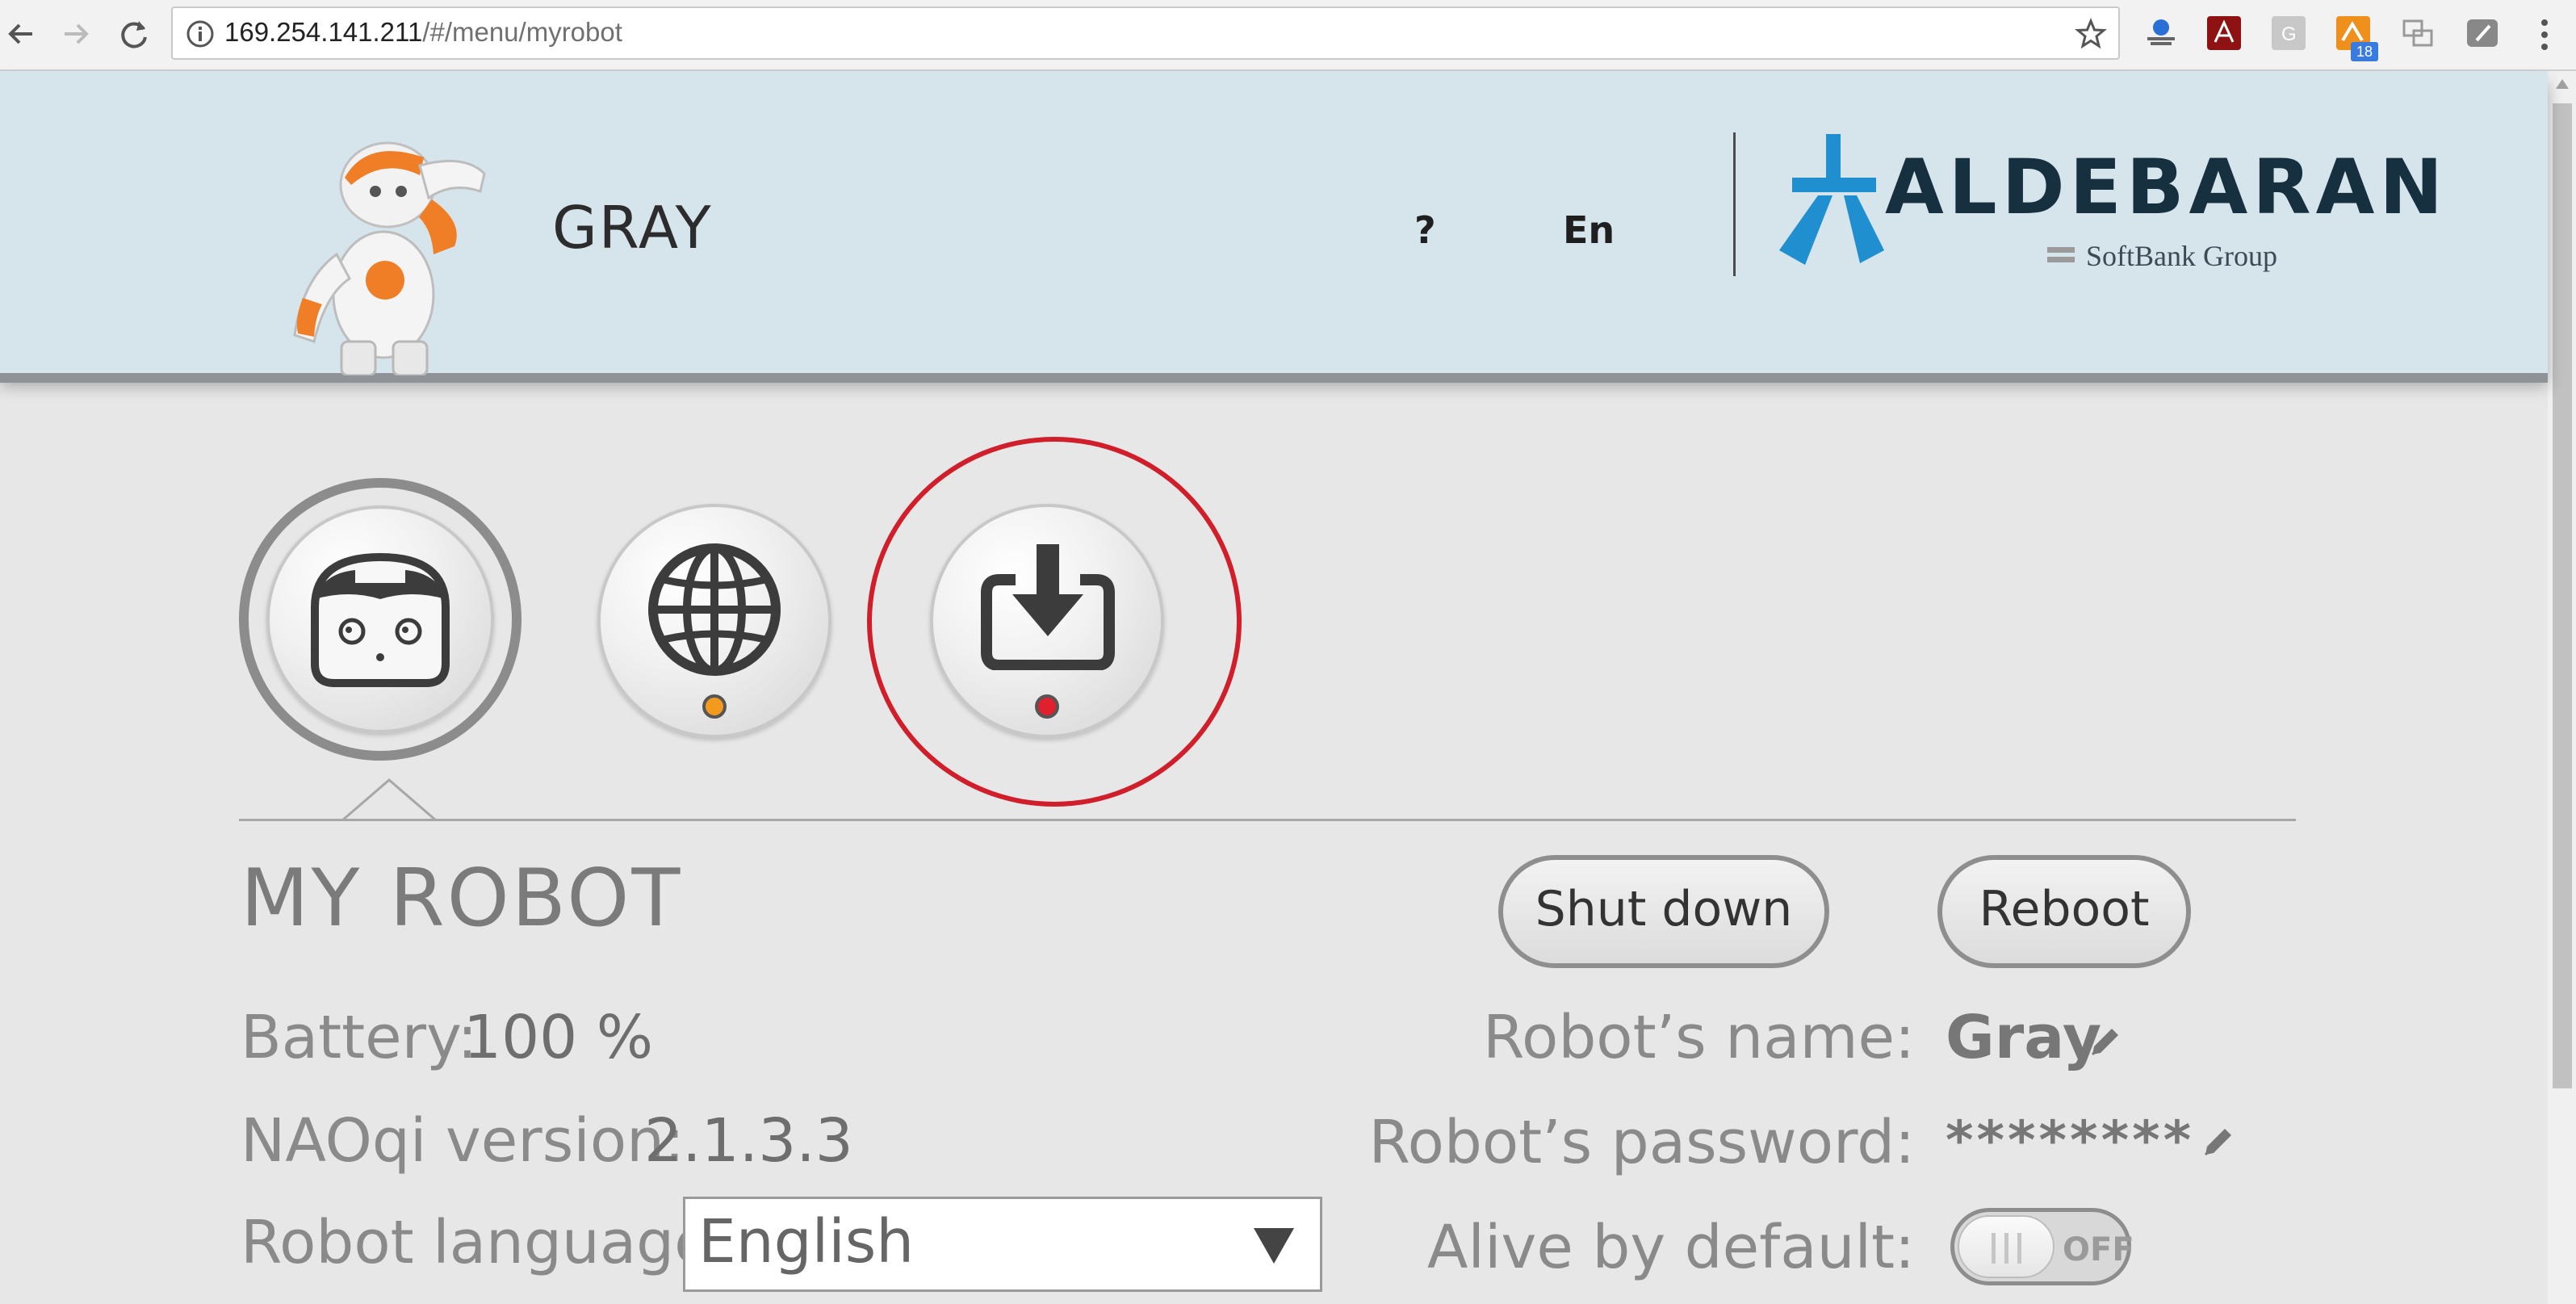  What do you see at coordinates (2224, 33) in the screenshot?
I see `pdf-extension-icon` at bounding box center [2224, 33].